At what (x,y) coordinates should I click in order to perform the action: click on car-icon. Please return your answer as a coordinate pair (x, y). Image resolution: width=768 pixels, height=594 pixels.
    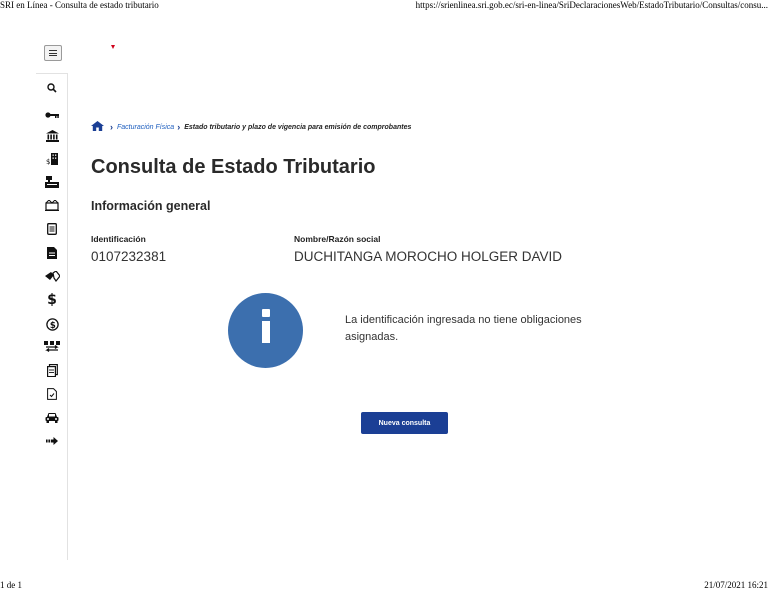
    Looking at the image, I should click on (52, 417).